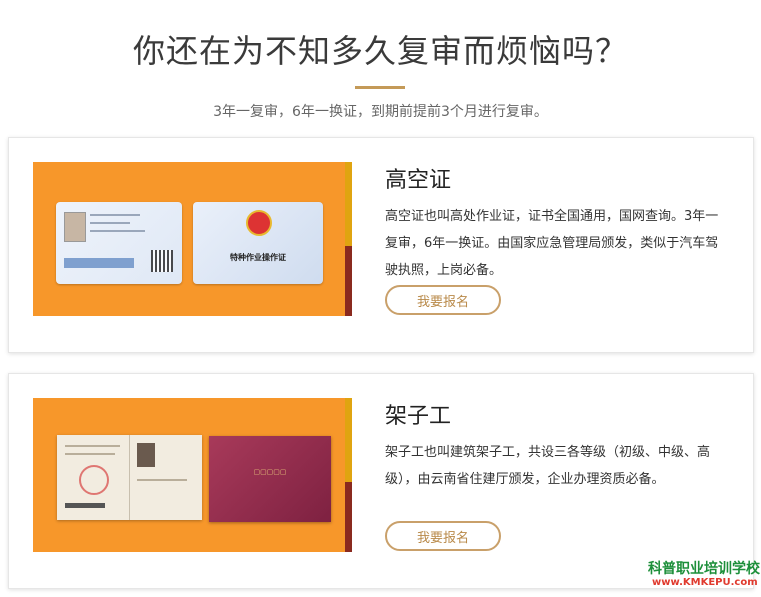  I want to click on title-underline, so click(380, 87).